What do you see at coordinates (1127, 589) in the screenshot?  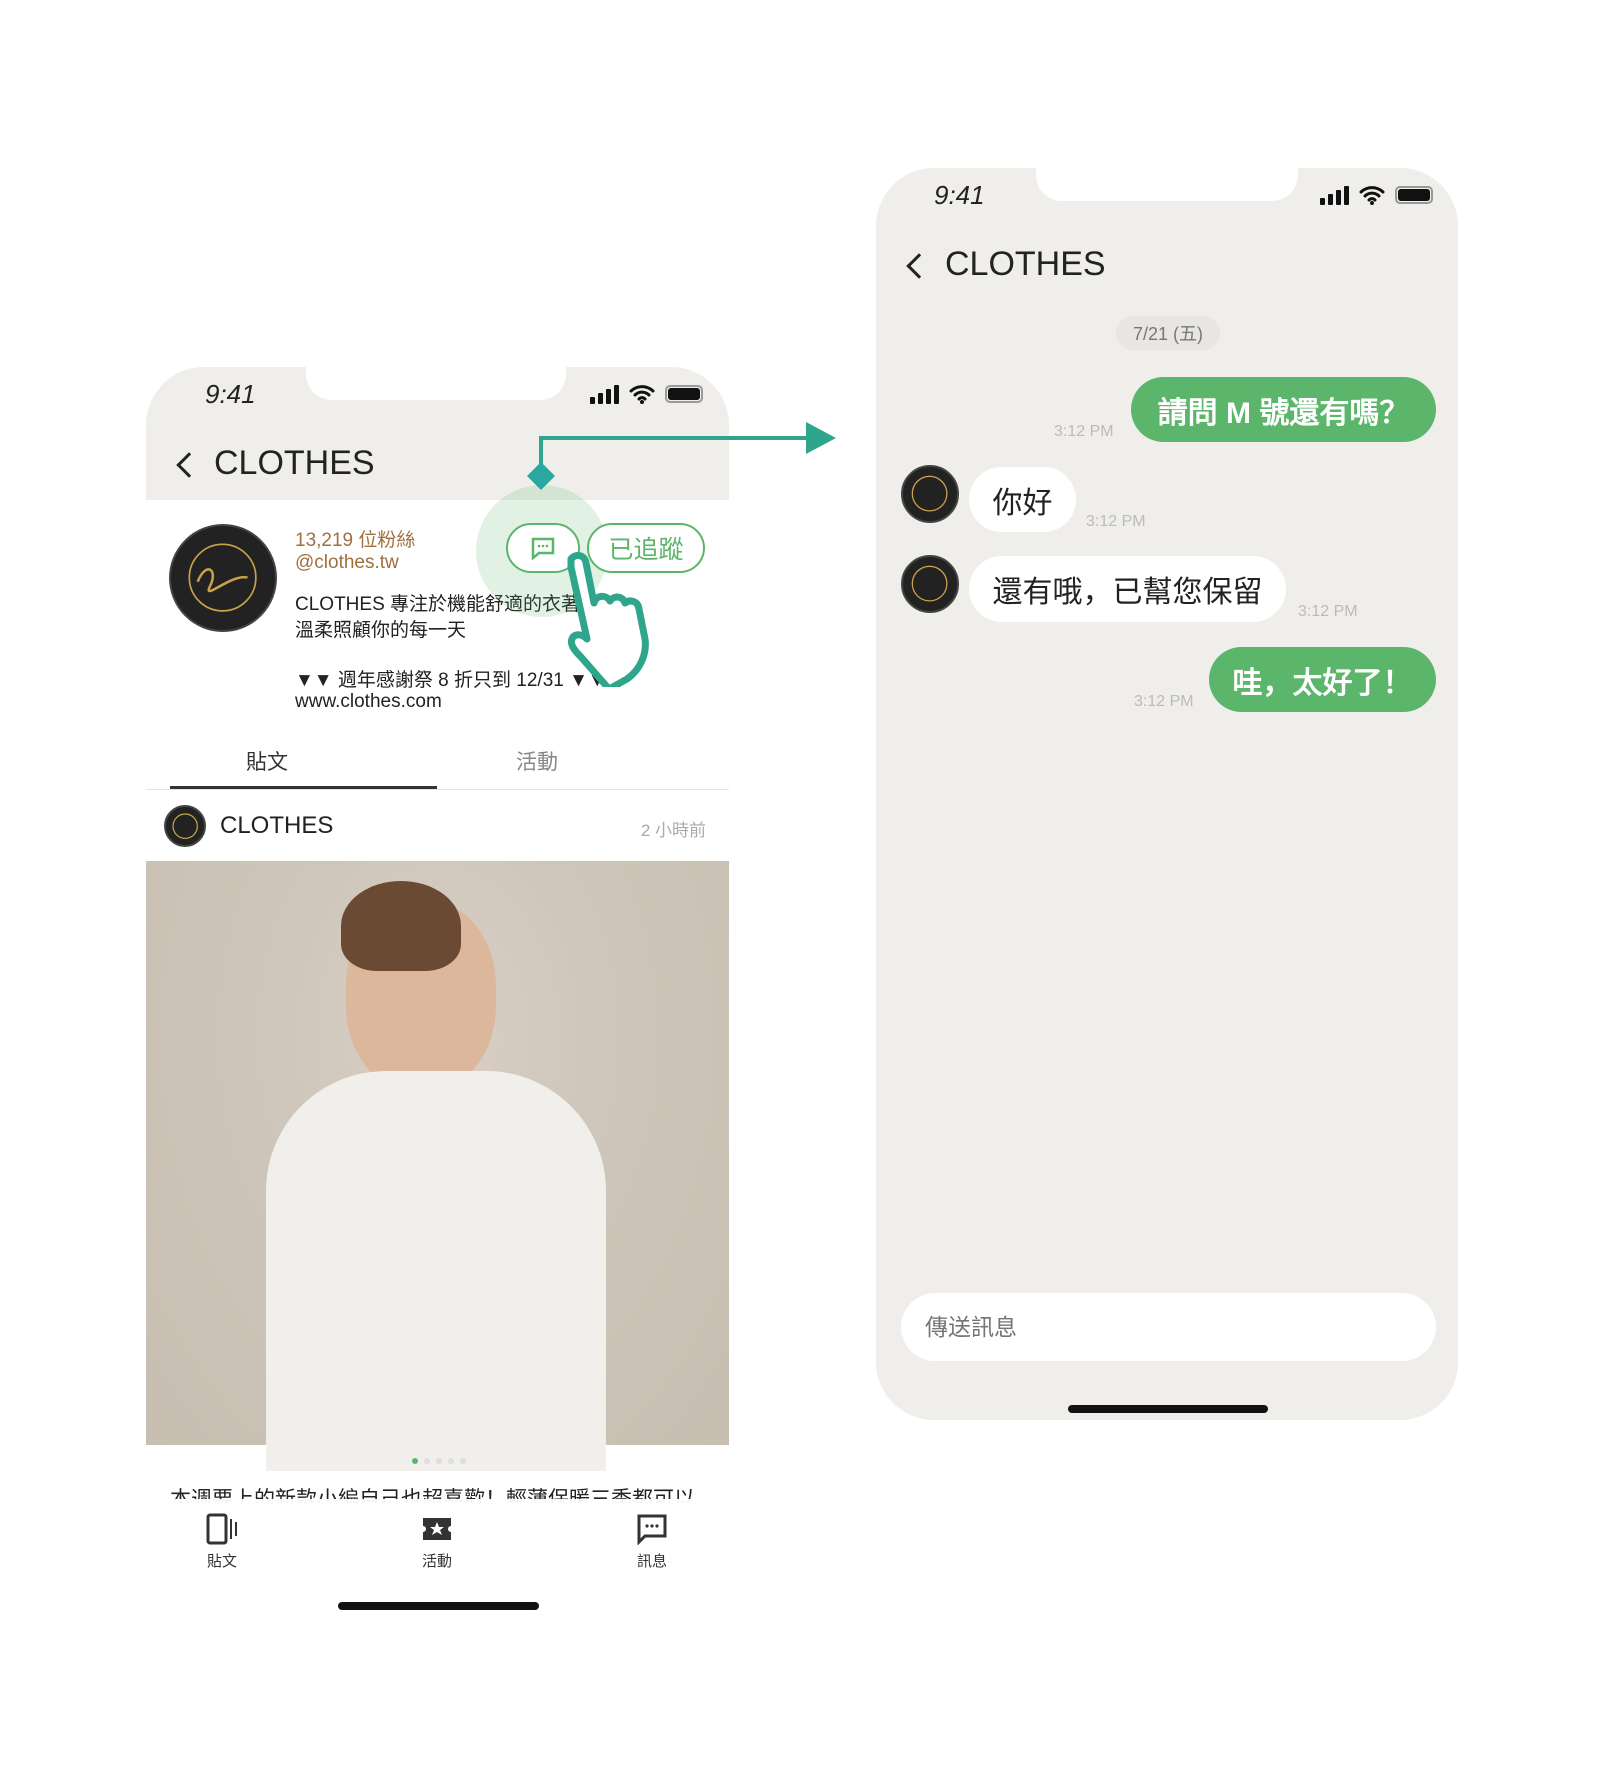 I see `message-bubble-received: 還有哦，已幫您保留` at bounding box center [1127, 589].